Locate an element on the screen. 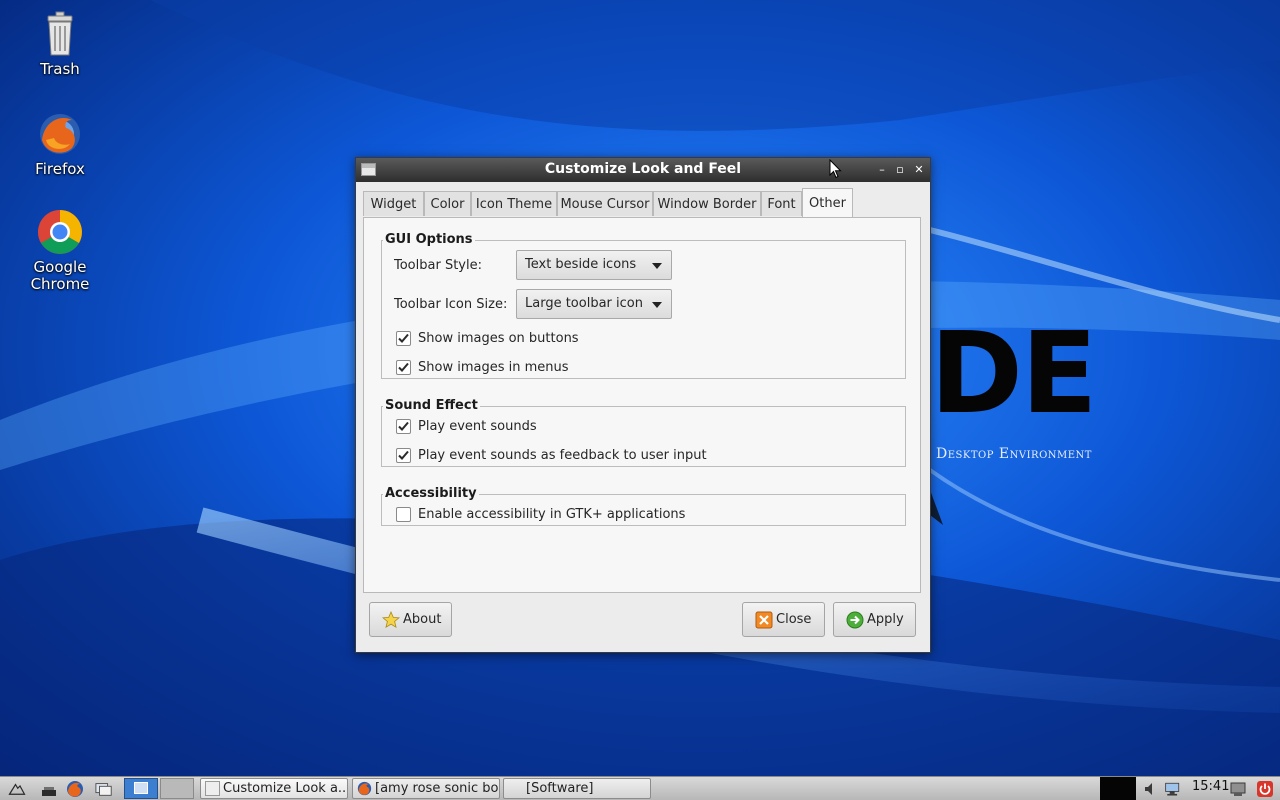 This screenshot has height=800, width=1280. tab-icon-theme: Icon Theme is located at coordinates (514, 203).